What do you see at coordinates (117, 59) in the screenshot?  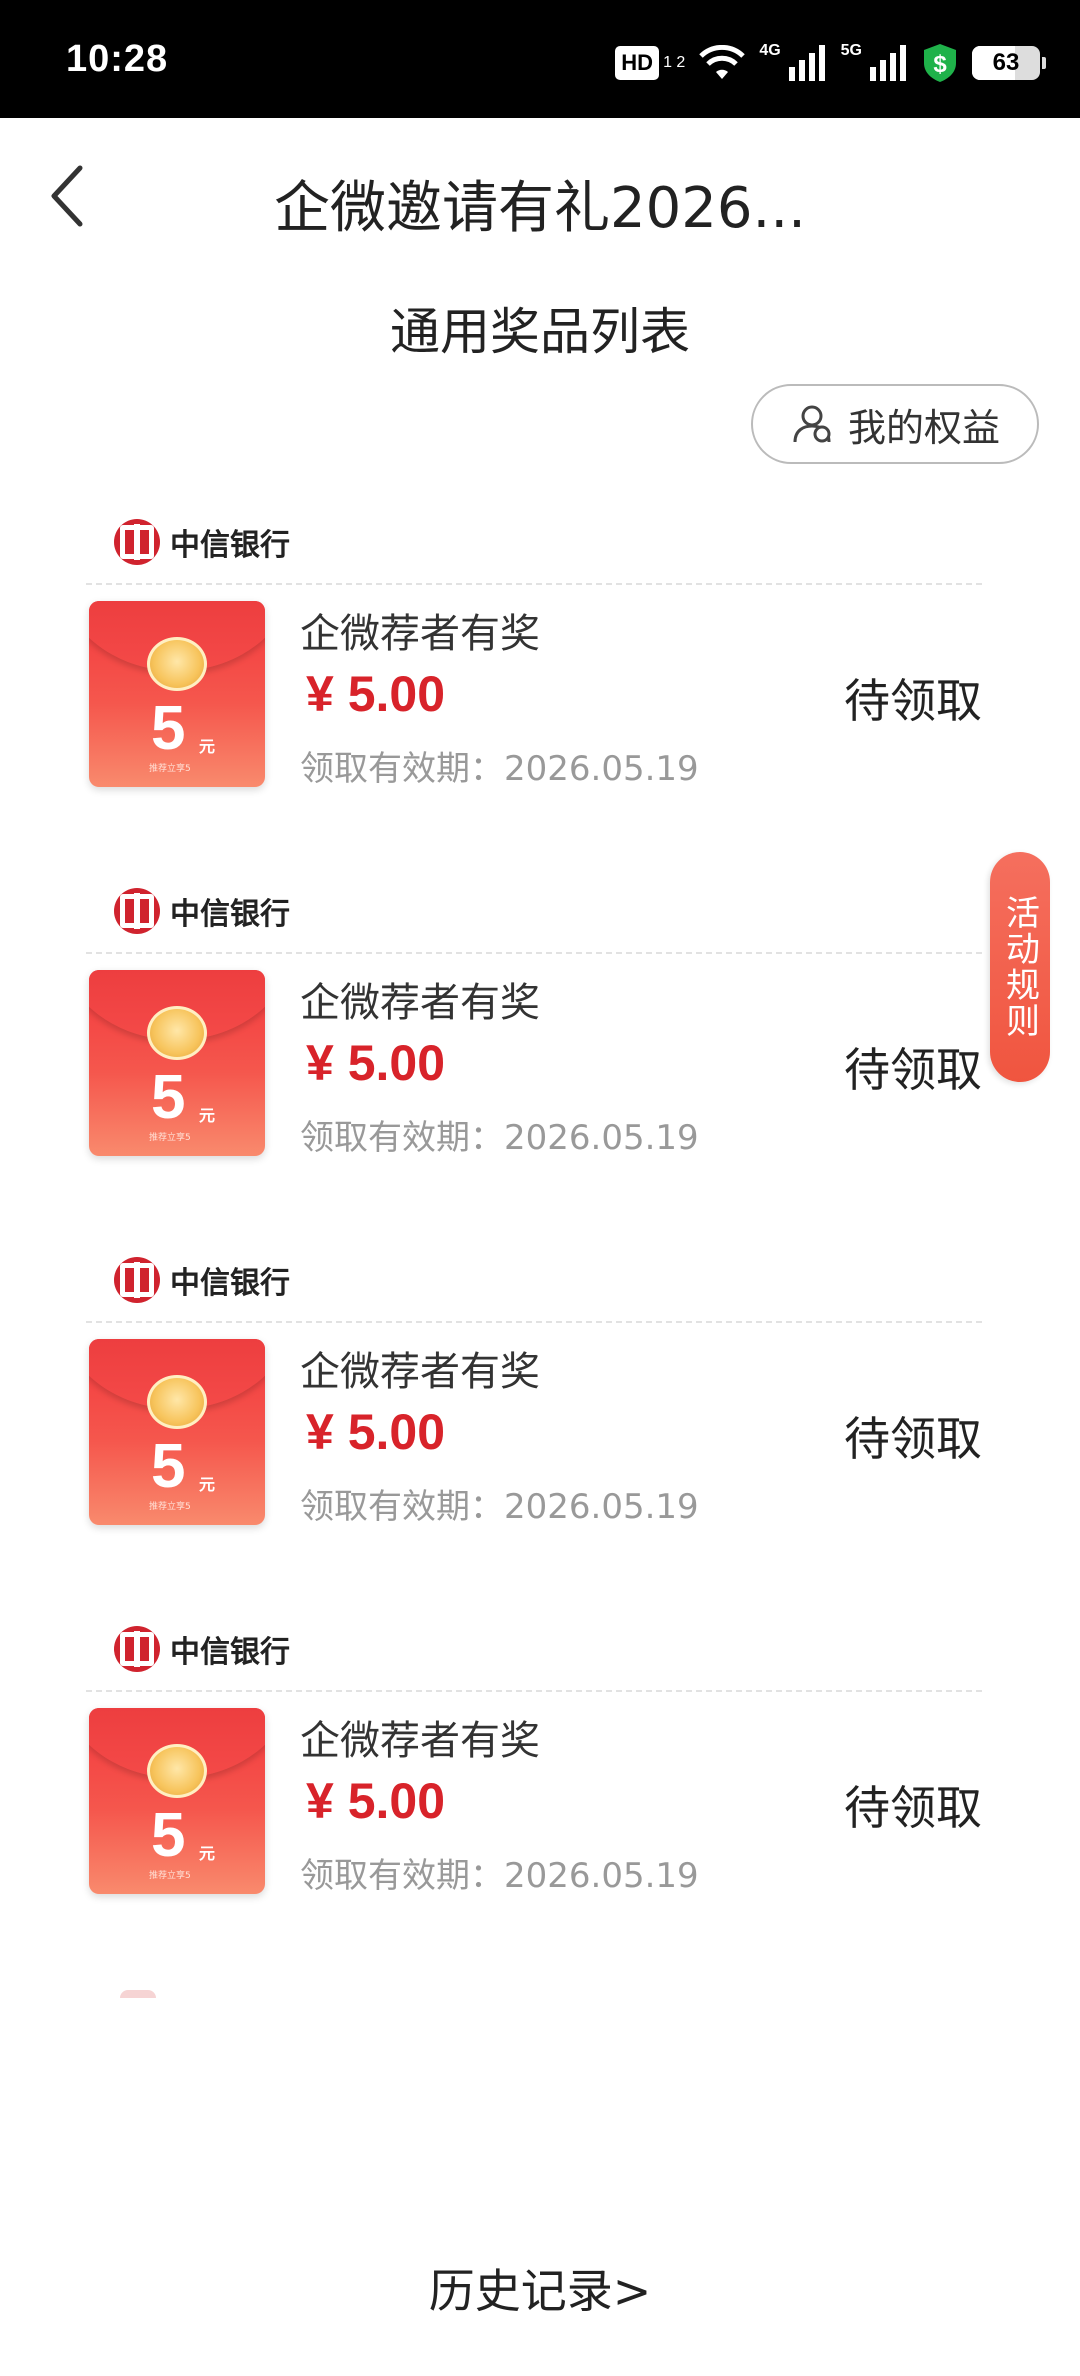 I see `status-time: 10:28` at bounding box center [117, 59].